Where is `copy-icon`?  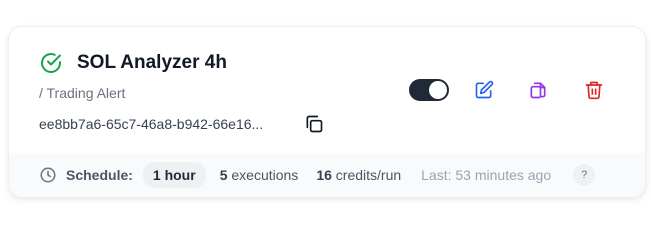 copy-icon is located at coordinates (314, 124).